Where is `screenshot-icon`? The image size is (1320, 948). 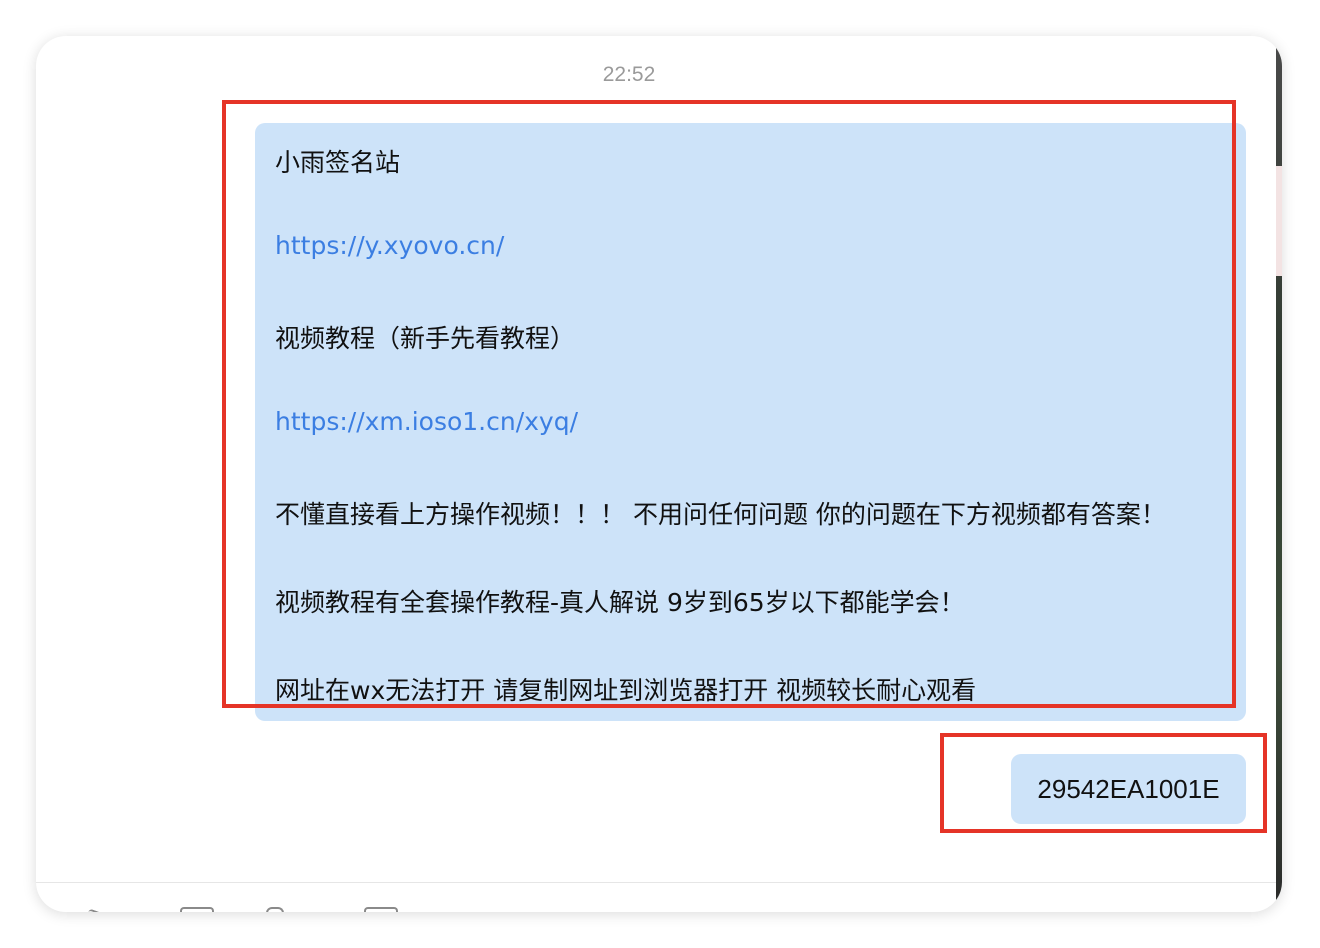
screenshot-icon is located at coordinates (381, 909).